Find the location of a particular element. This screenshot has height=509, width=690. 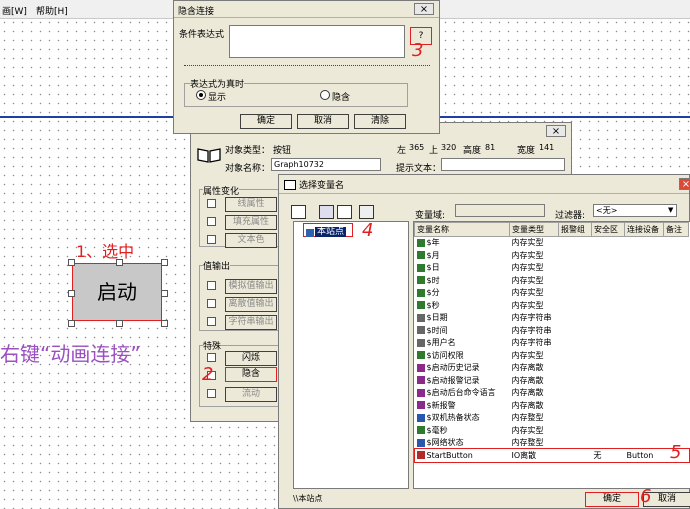

table-row: $年 内存实型 is located at coordinates (552, 242).